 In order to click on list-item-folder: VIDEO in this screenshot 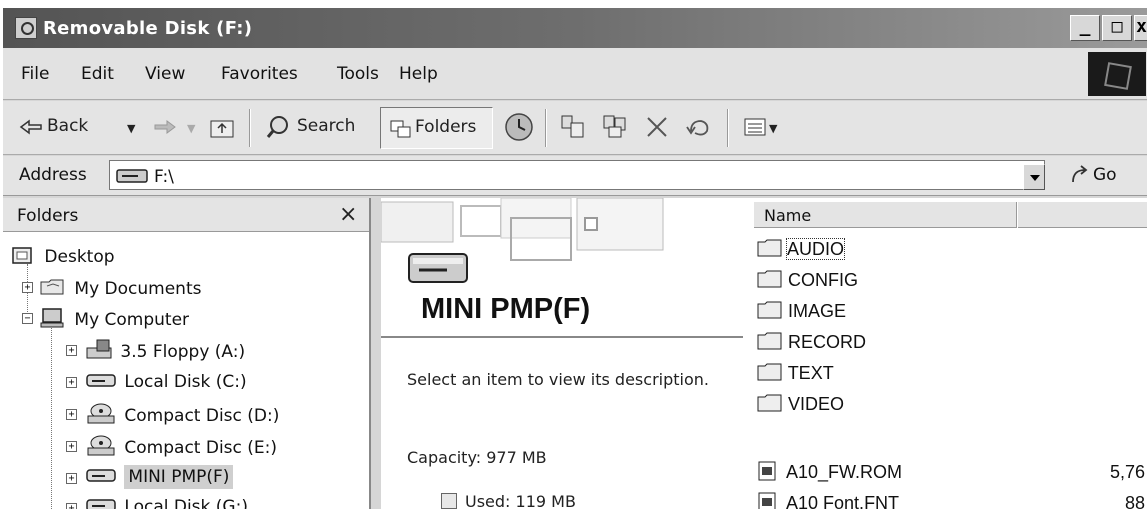, I will do `click(800, 404)`.